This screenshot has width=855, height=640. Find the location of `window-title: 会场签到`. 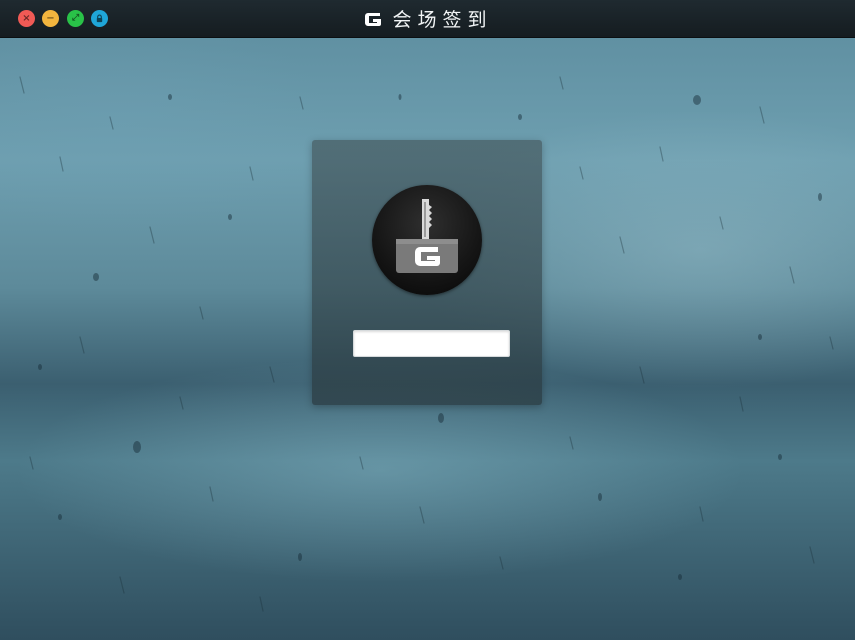

window-title: 会场签到 is located at coordinates (427, 18).